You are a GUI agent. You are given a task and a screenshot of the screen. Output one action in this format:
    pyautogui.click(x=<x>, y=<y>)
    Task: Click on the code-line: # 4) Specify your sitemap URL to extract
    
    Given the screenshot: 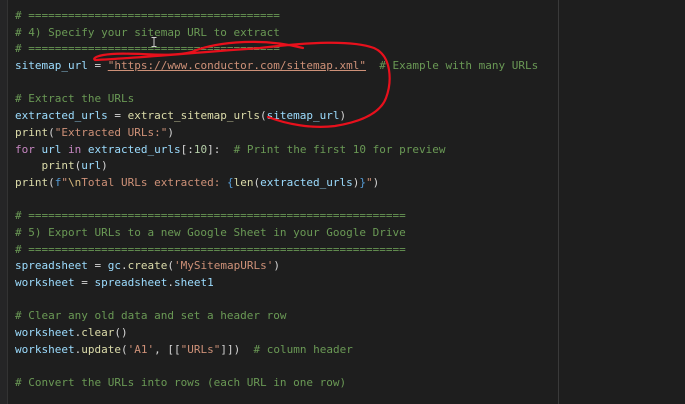 What is the action you would take?
    pyautogui.click(x=276, y=33)
    